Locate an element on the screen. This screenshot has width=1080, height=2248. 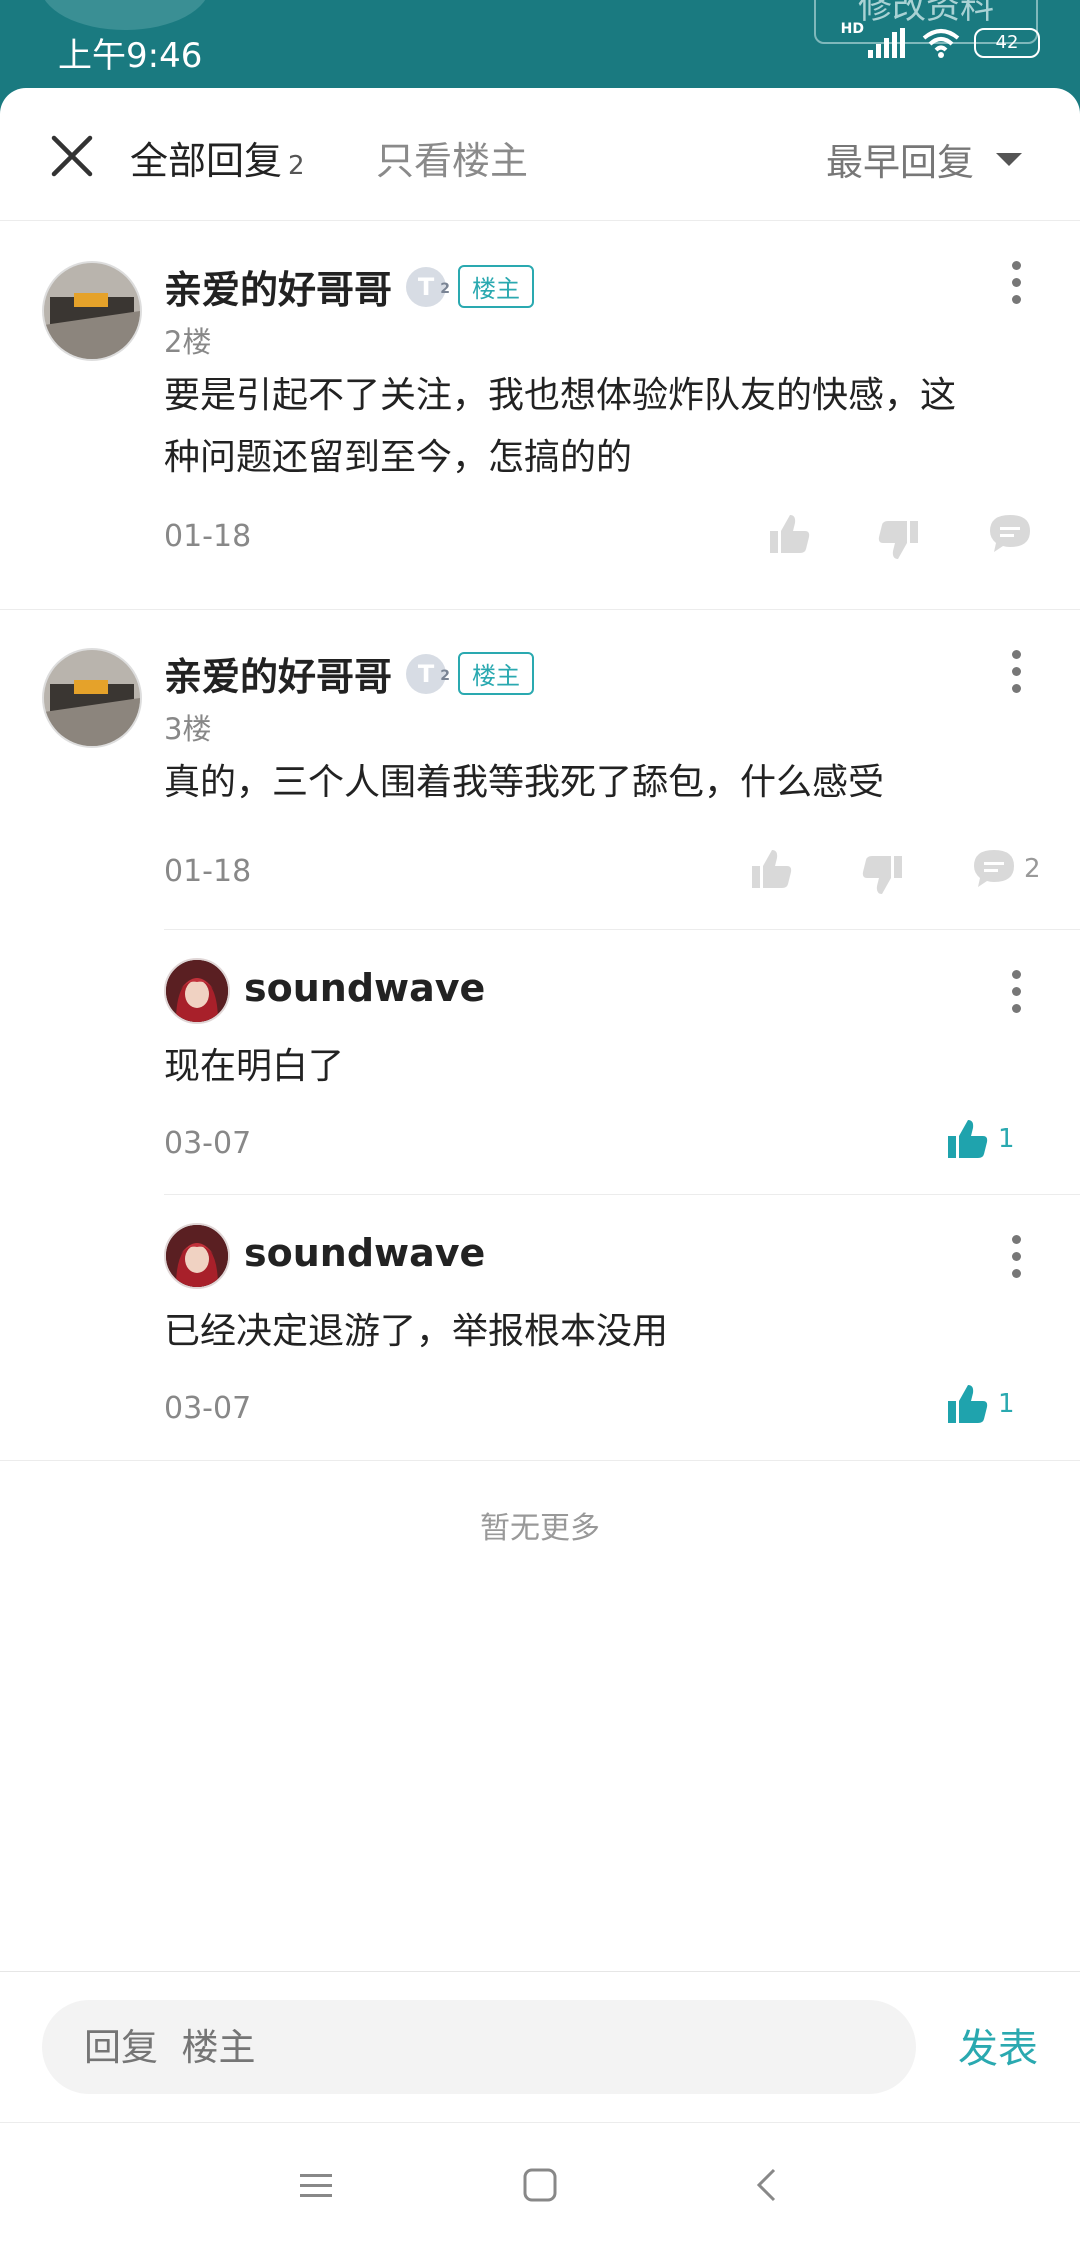
status-time: 上午9:46 is located at coordinates (130, 56).